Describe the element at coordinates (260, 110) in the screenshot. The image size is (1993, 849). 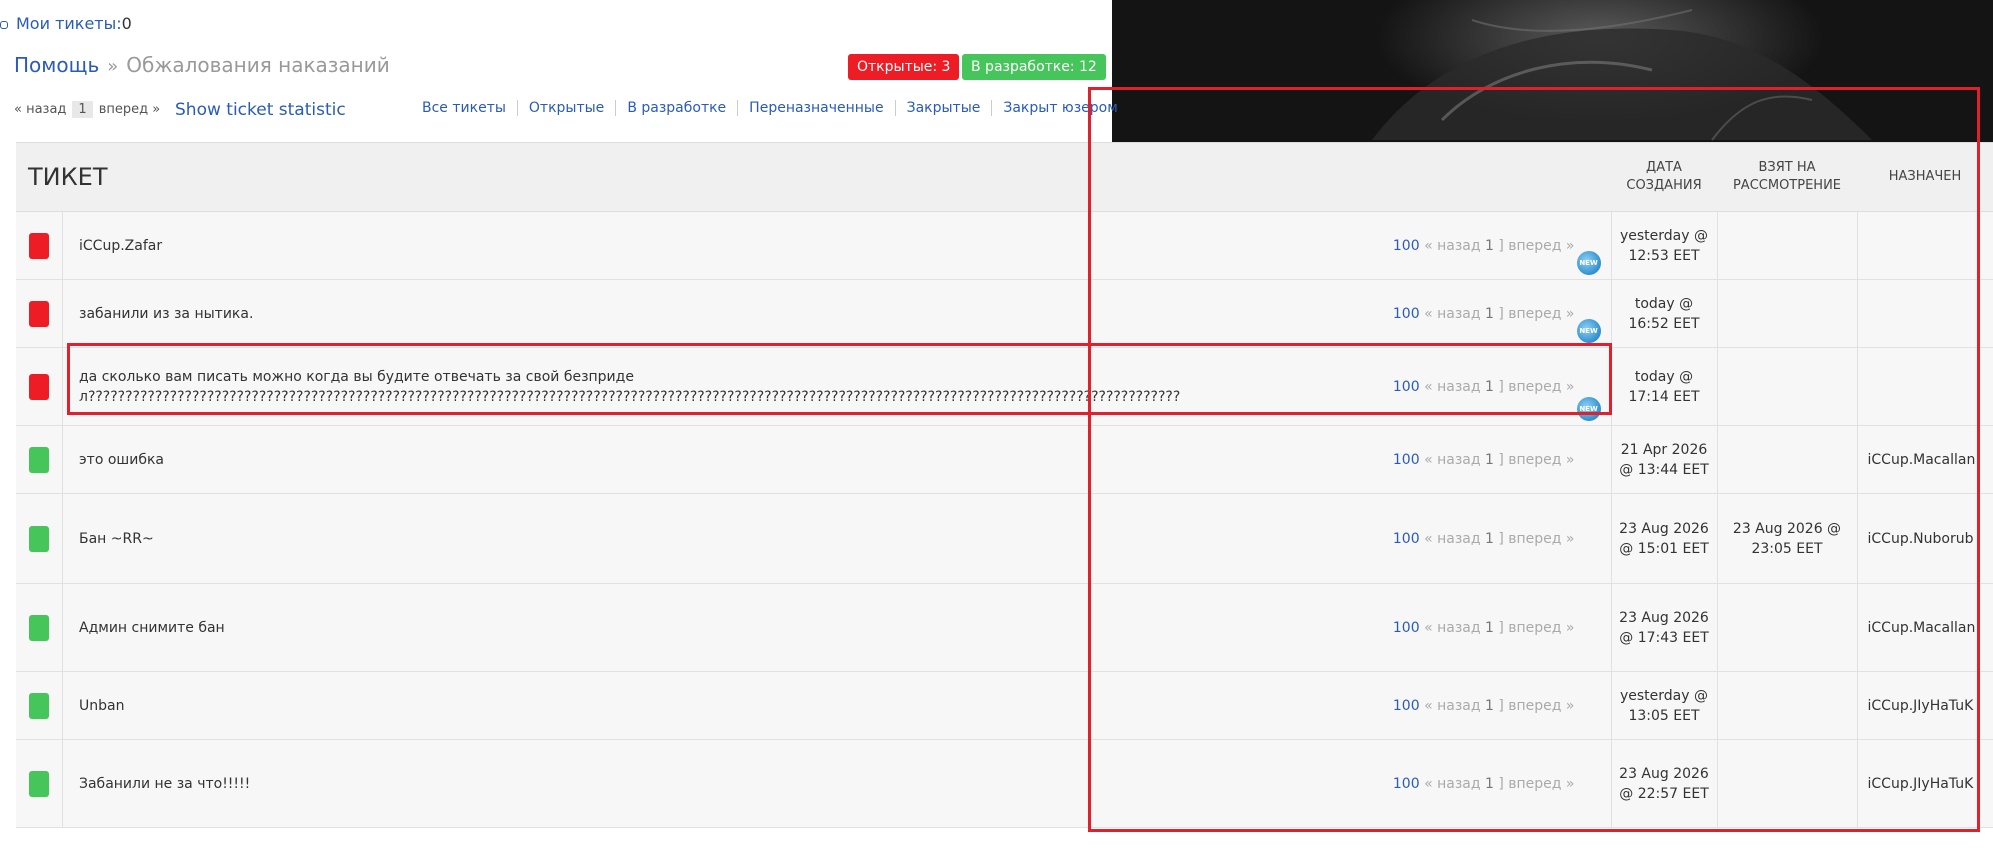
I see `show-ticket-statistic-link: Show ticket statistic` at that location.